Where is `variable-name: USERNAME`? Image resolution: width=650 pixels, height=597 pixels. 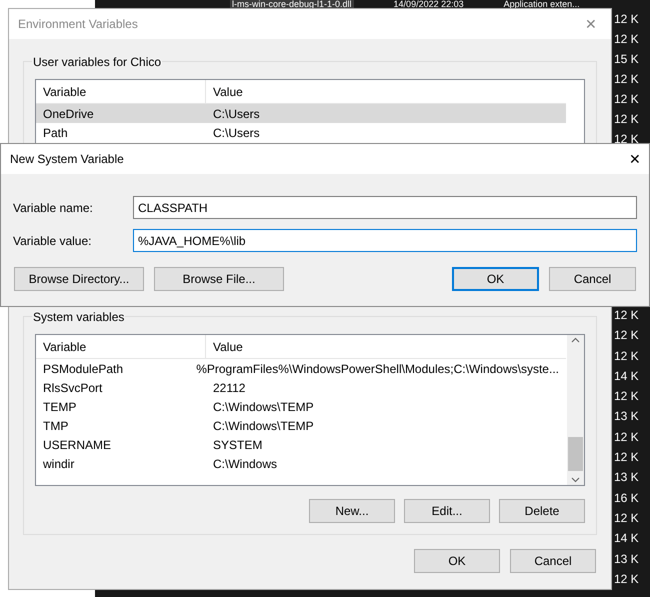 variable-name: USERNAME is located at coordinates (77, 445).